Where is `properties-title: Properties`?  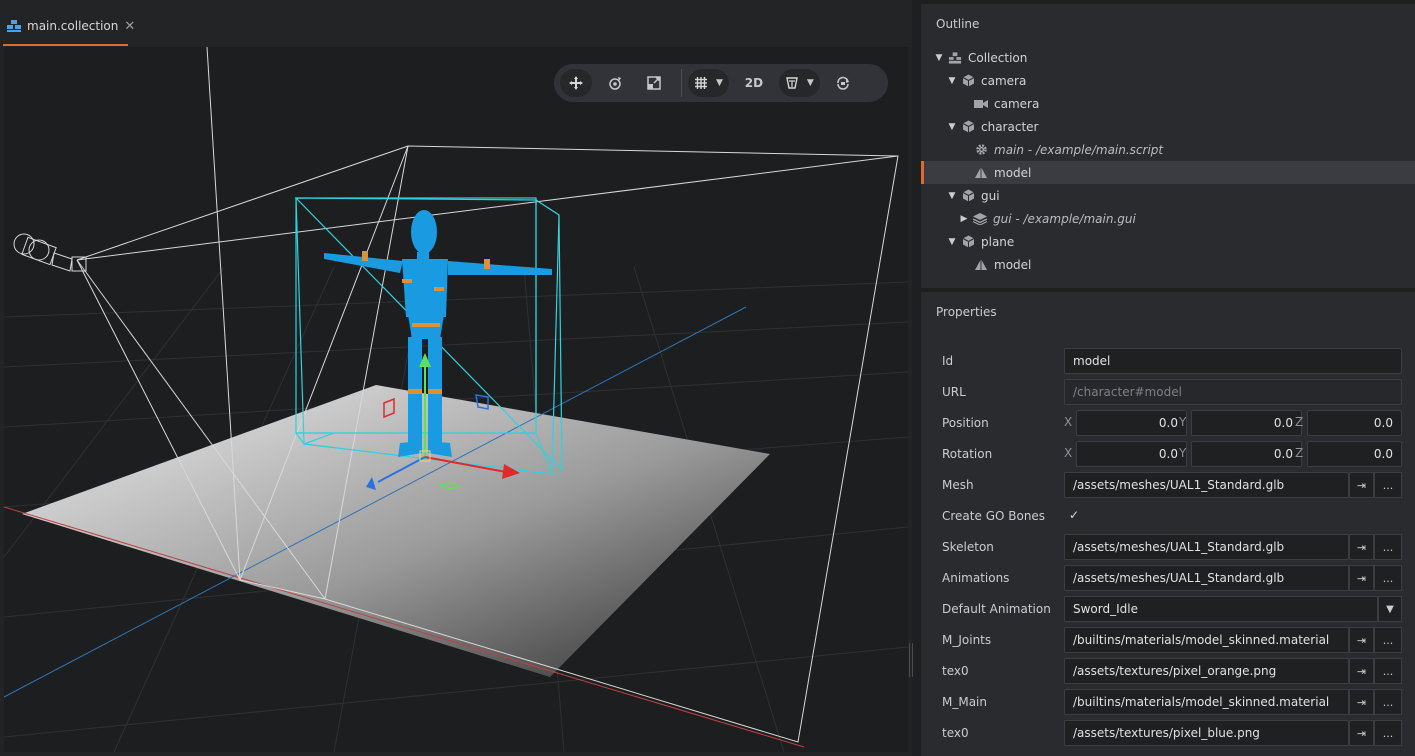 properties-title: Properties is located at coordinates (966, 312).